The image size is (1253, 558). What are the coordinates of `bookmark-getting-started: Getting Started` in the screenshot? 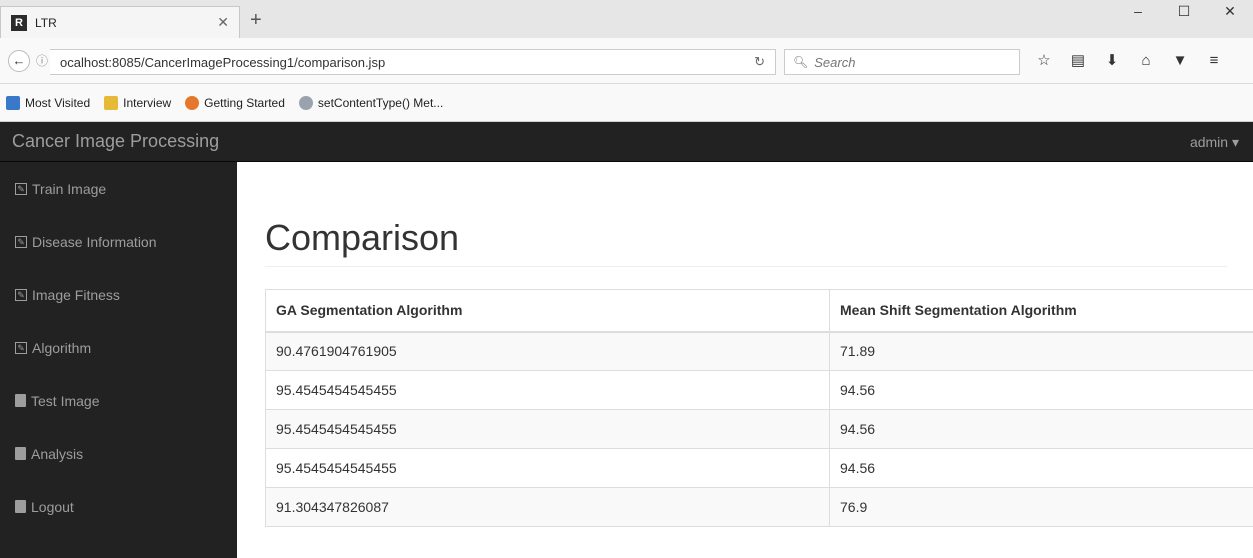 It's located at (235, 102).